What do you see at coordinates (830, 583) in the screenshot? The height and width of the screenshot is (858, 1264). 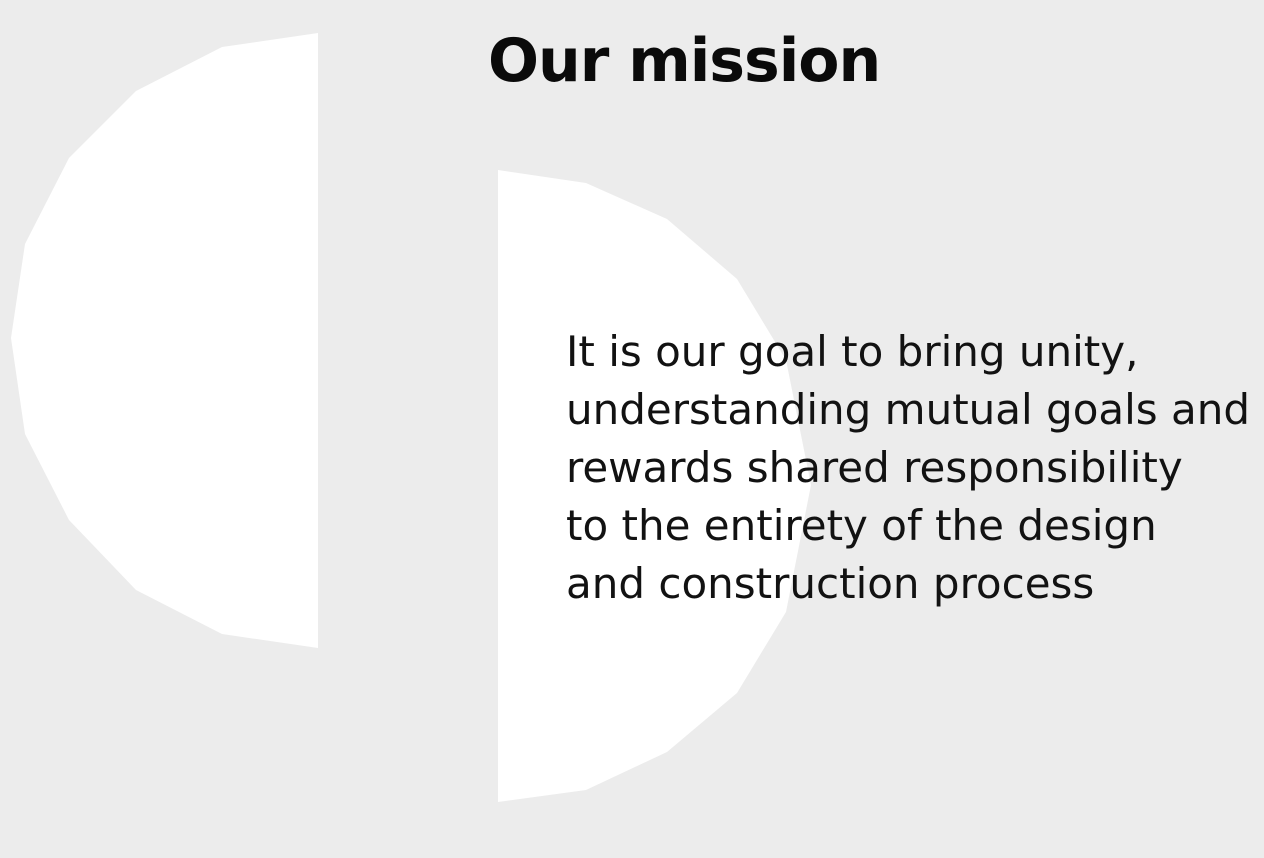 I see `mission-line: and construction process` at bounding box center [830, 583].